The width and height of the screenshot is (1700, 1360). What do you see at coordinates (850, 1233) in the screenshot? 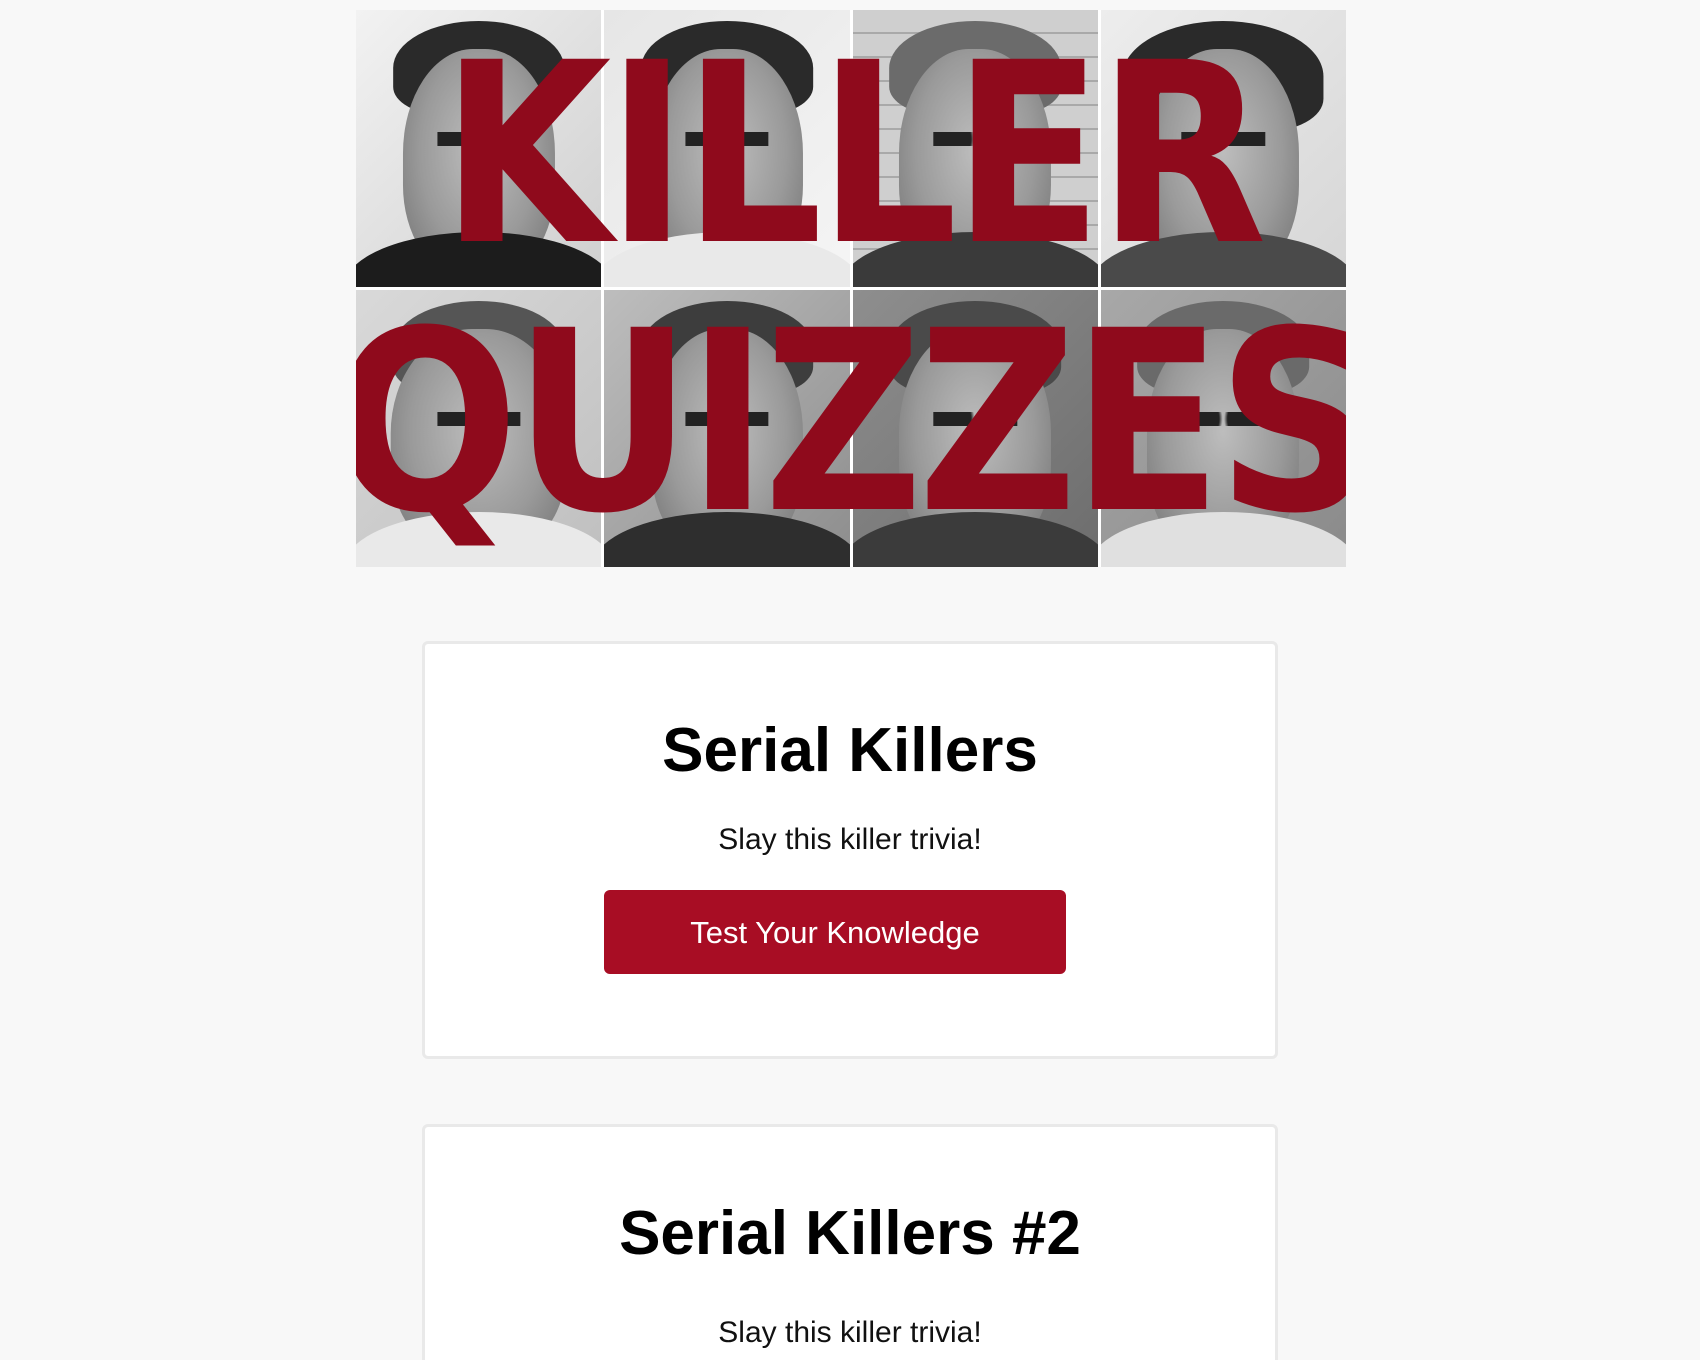
I see `quiz-title: Serial Killers #2` at bounding box center [850, 1233].